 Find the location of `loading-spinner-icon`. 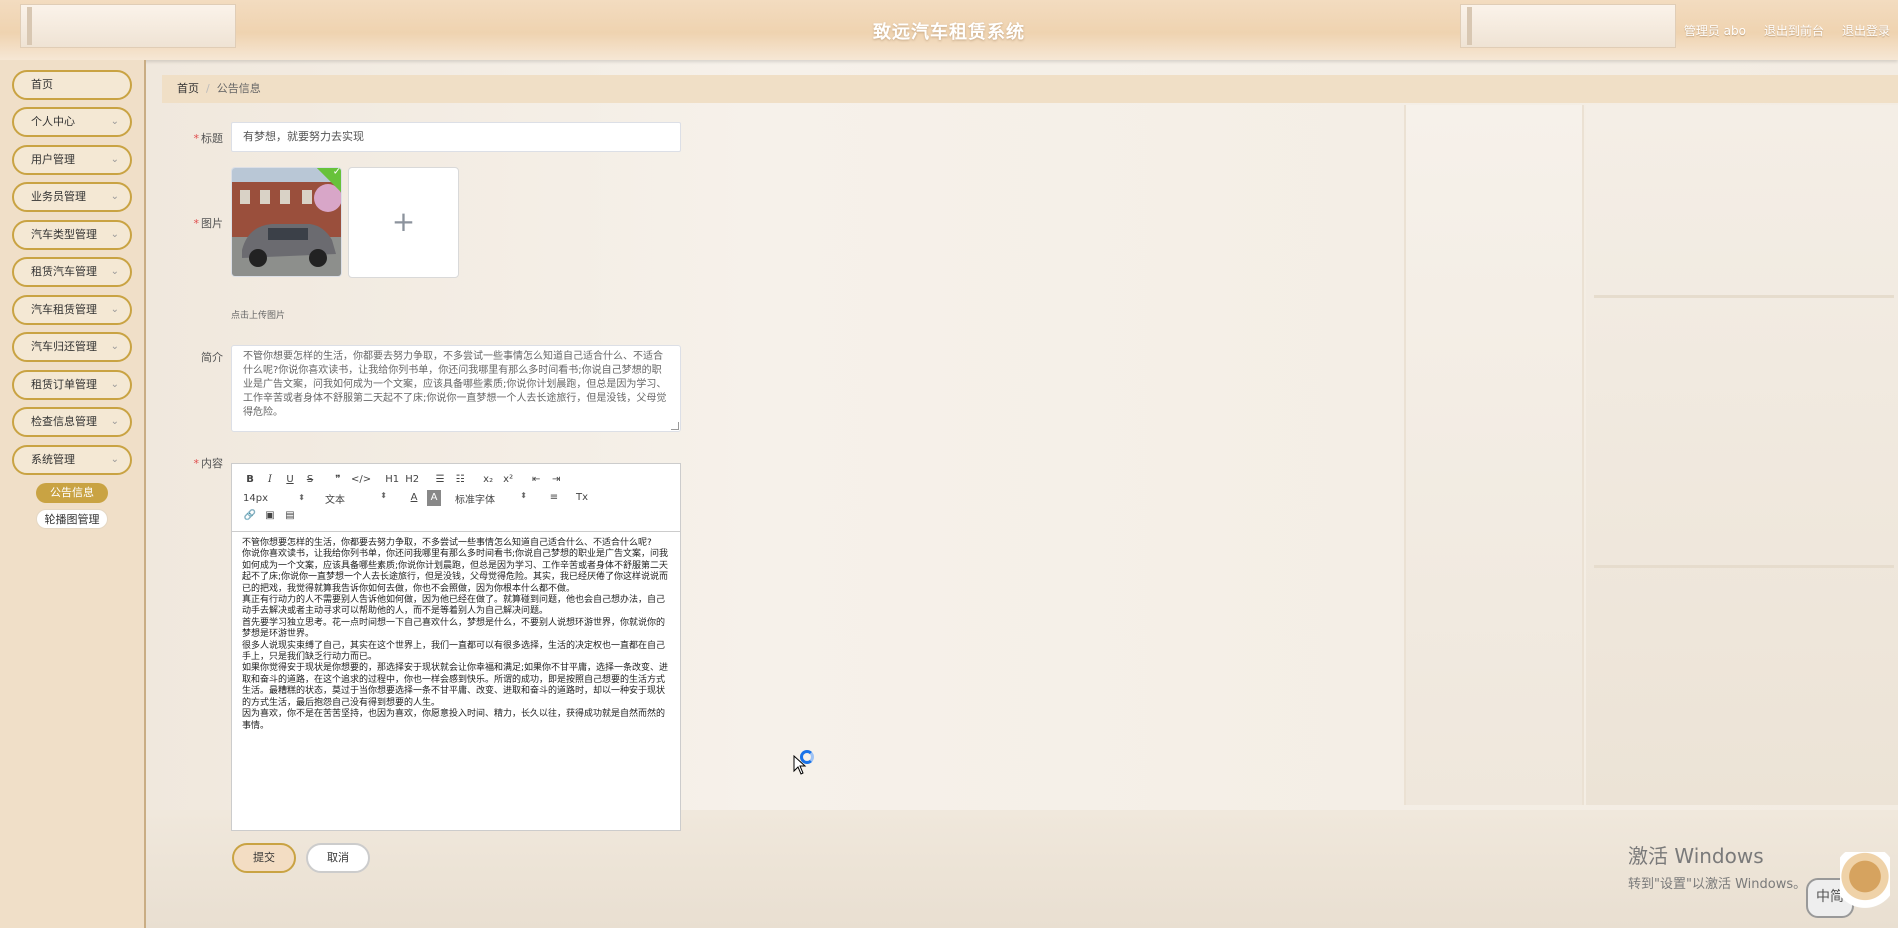

loading-spinner-icon is located at coordinates (807, 757).